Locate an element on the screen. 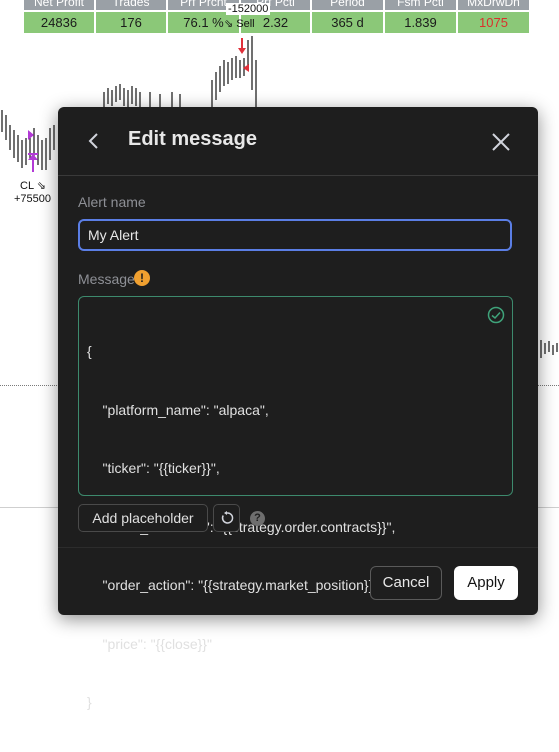  apply-button: Apply is located at coordinates (486, 583).